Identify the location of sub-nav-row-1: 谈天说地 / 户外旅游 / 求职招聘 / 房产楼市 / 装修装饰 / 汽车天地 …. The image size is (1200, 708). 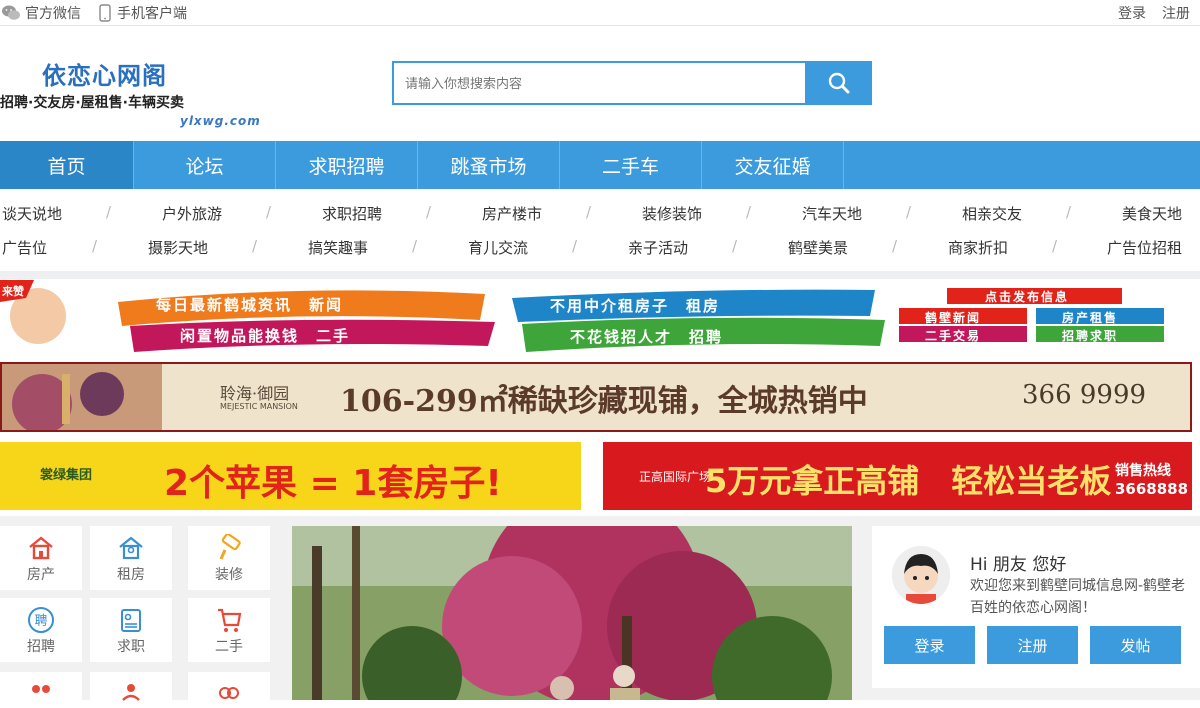
(600, 220).